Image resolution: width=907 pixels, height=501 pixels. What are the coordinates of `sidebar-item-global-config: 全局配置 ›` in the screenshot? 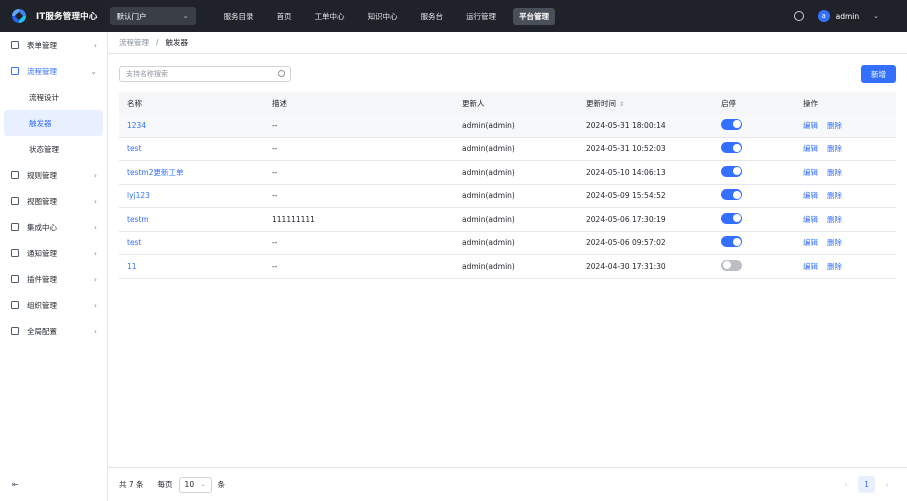 It's located at (53, 331).